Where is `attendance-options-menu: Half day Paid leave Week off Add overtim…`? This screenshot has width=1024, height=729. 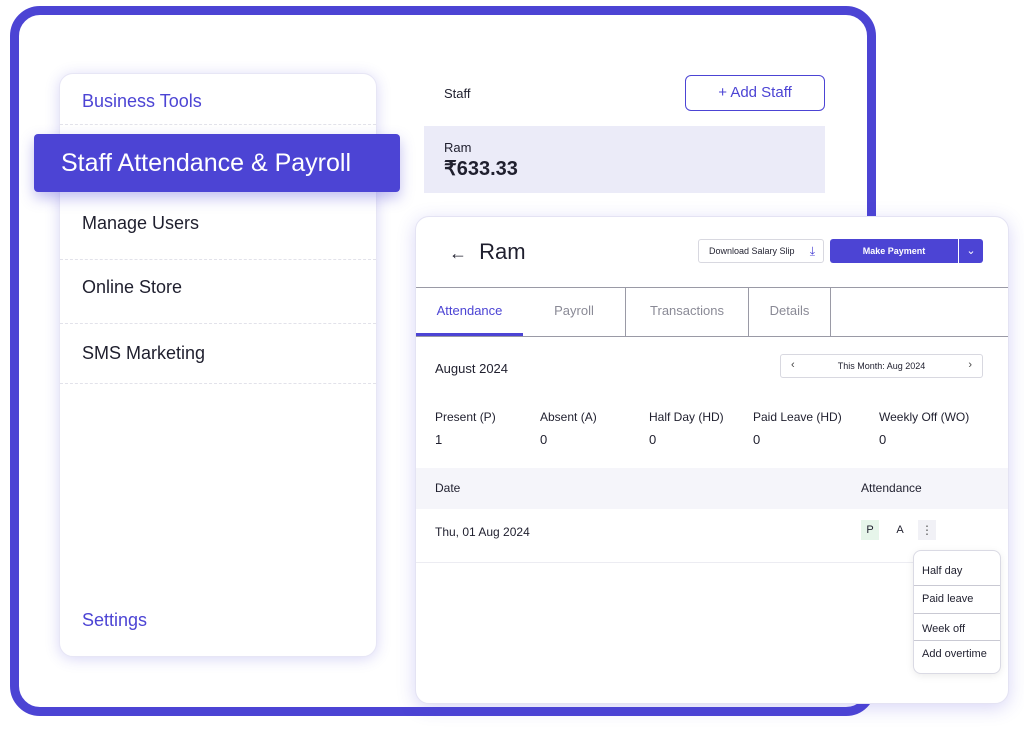
attendance-options-menu: Half day Paid leave Week off Add overtim… is located at coordinates (957, 612).